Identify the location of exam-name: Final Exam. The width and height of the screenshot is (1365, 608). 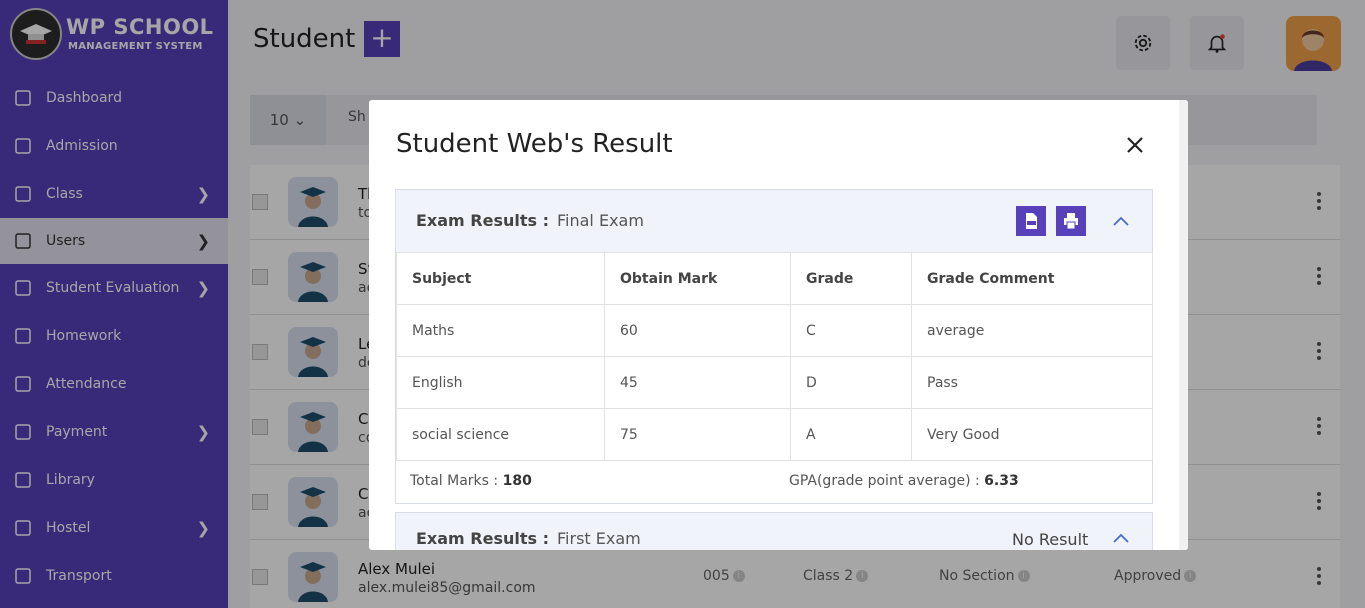
(600, 220).